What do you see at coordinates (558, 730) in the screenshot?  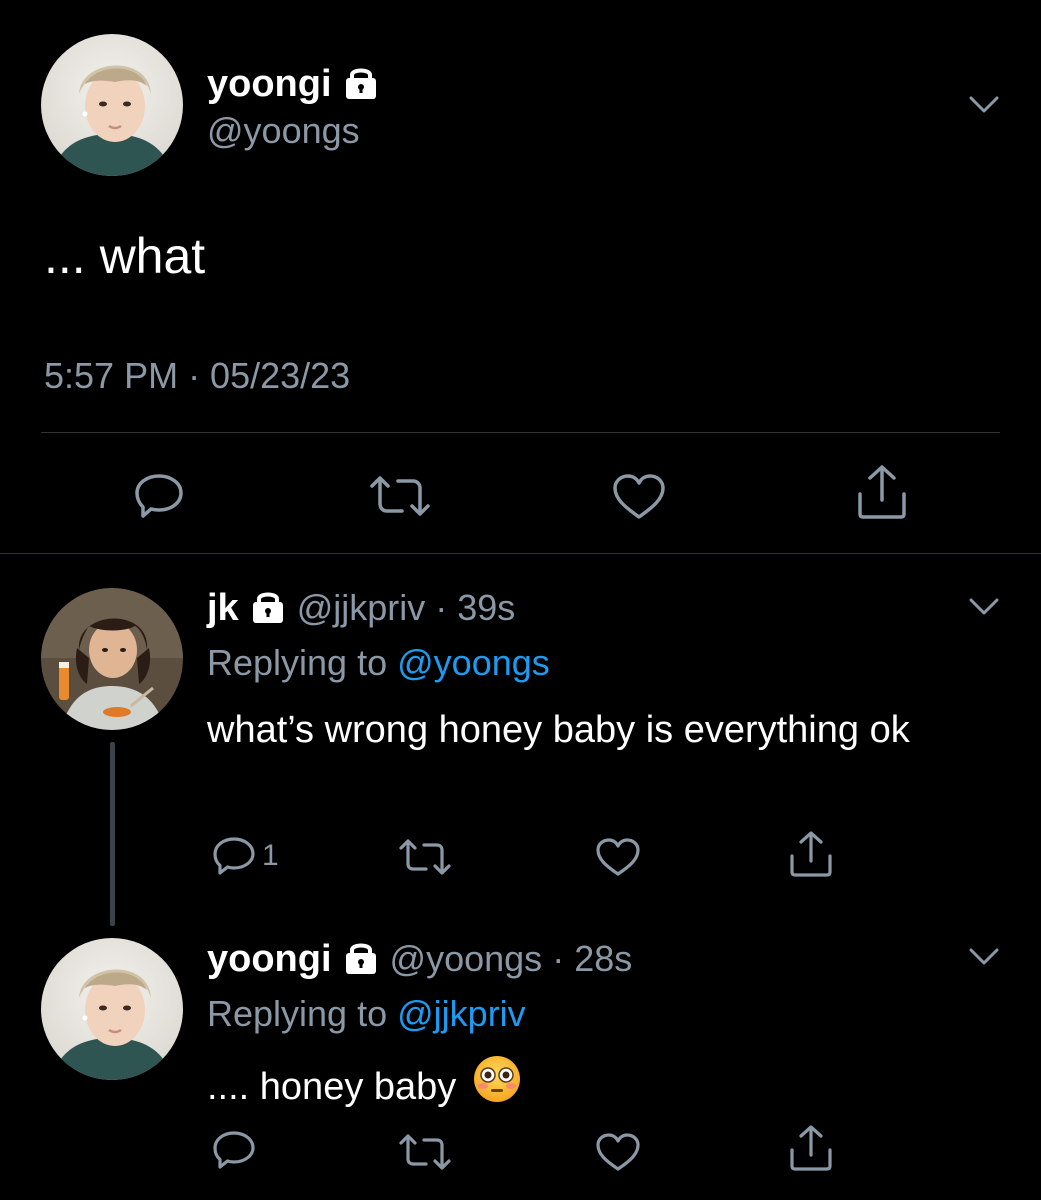 I see `reply-text: what’s wrong honey baby is everything ok` at bounding box center [558, 730].